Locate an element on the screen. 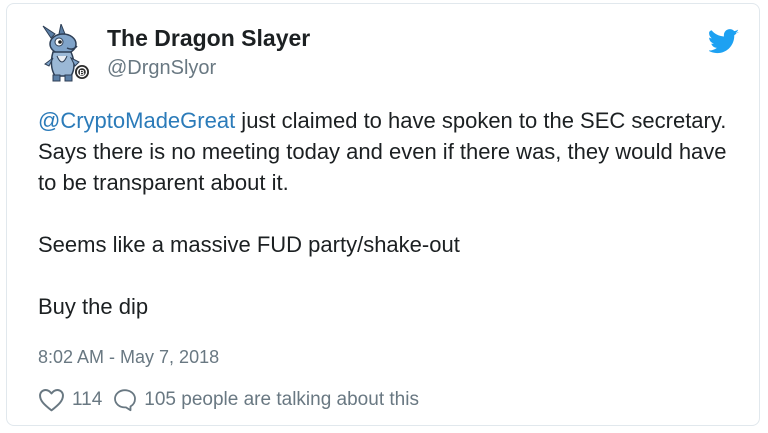 The width and height of the screenshot is (768, 433). heart-icon is located at coordinates (51, 400).